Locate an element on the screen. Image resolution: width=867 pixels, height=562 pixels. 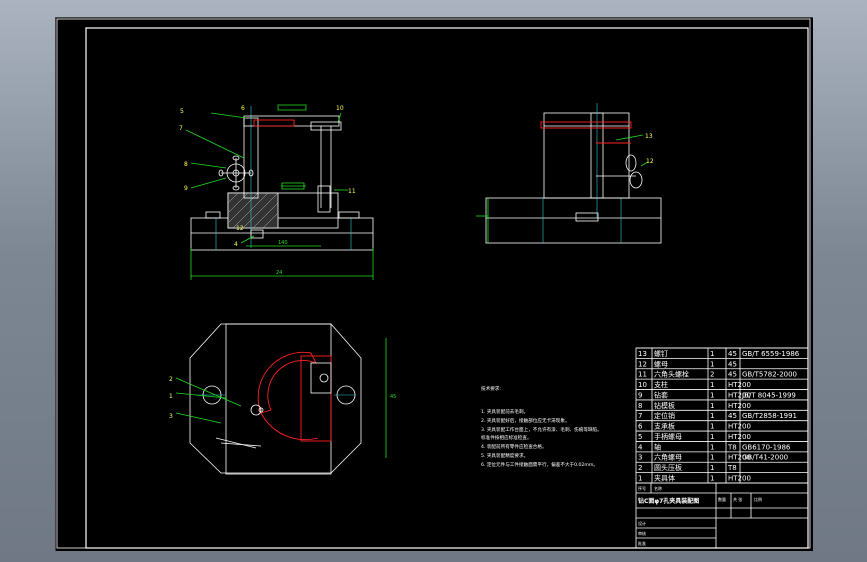
top-balloon-1: 1 is located at coordinates (171, 396).